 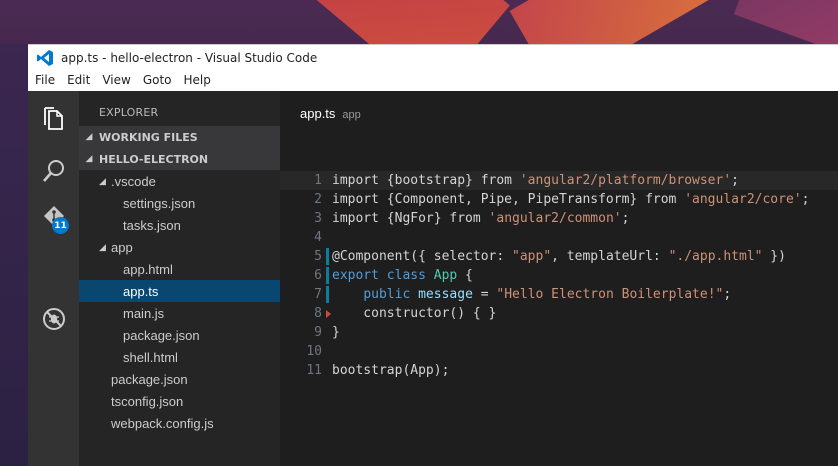 I want to click on line-number: 9, so click(x=318, y=332).